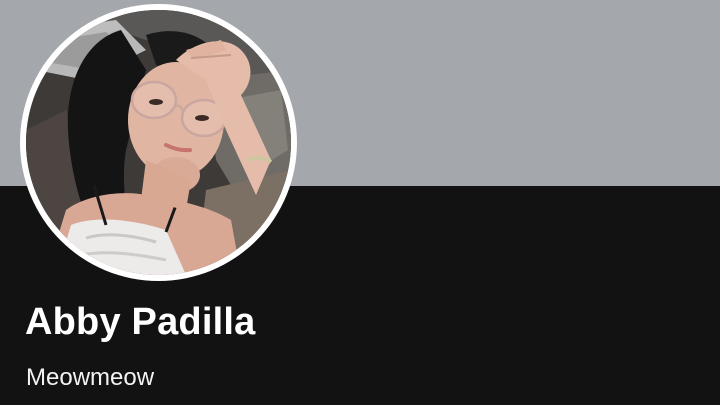  What do you see at coordinates (90, 377) in the screenshot?
I see `profile-bio: Meowmeow` at bounding box center [90, 377].